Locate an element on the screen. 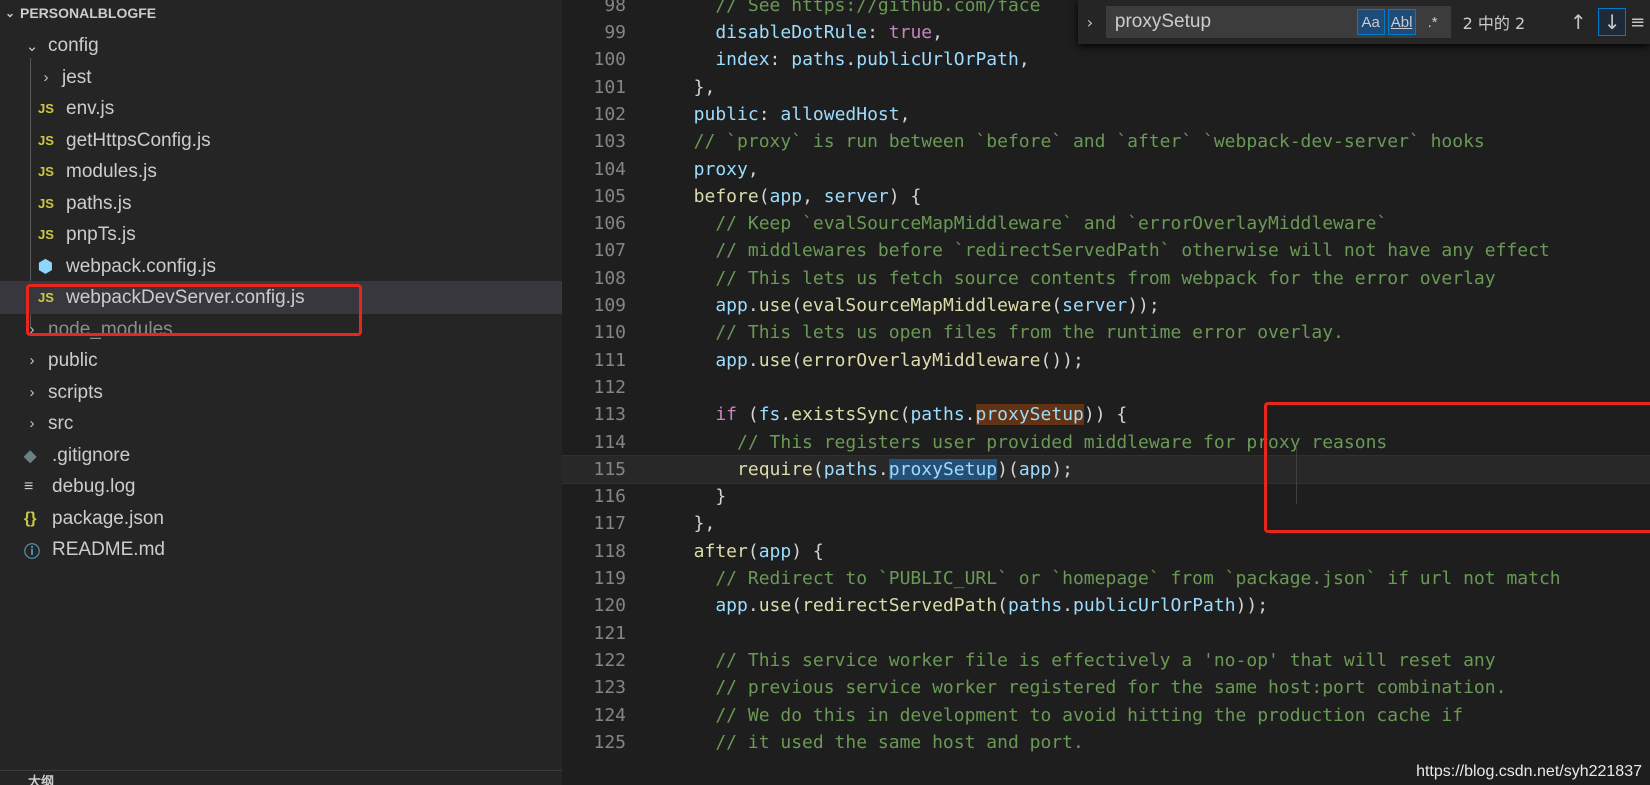 This screenshot has width=1650, height=785. tree-item: JS env.js is located at coordinates (281, 108).